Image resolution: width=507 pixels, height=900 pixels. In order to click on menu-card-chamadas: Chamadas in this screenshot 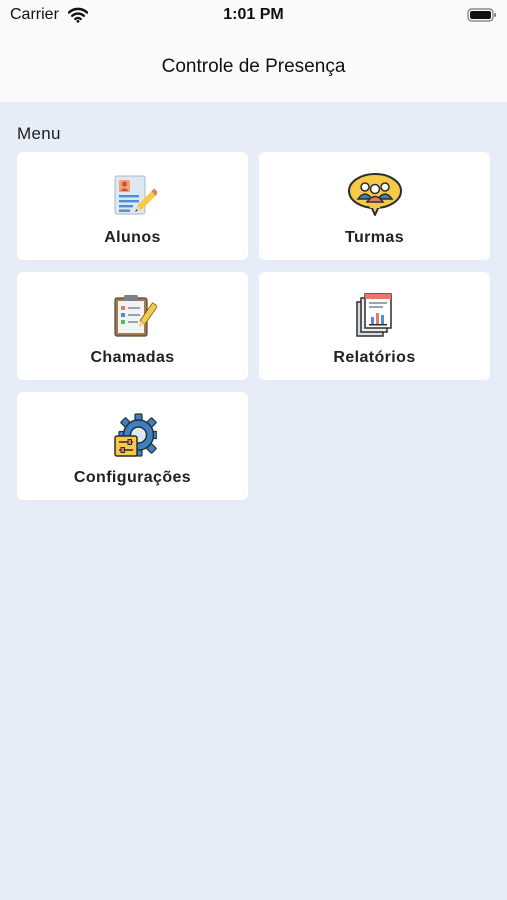, I will do `click(132, 326)`.